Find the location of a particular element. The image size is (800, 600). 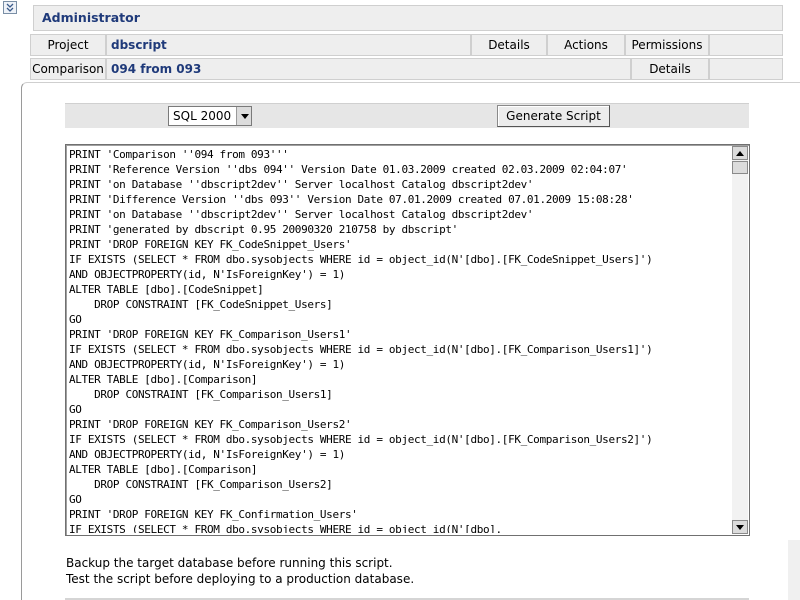

script-line: DROP CONSTRAINT [FK_Comparison_Users2] is located at coordinates (201, 484).